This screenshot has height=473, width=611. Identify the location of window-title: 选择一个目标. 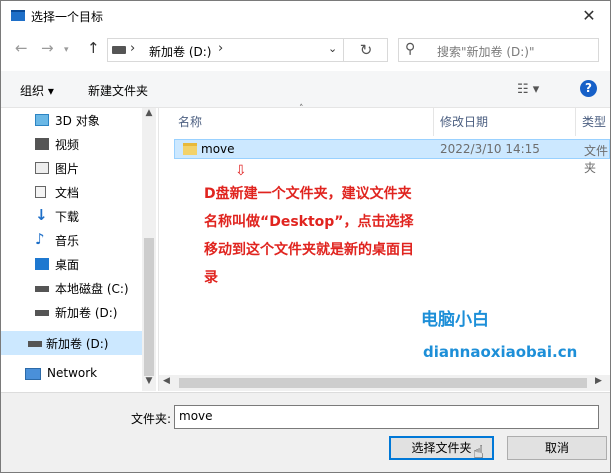
(67, 17).